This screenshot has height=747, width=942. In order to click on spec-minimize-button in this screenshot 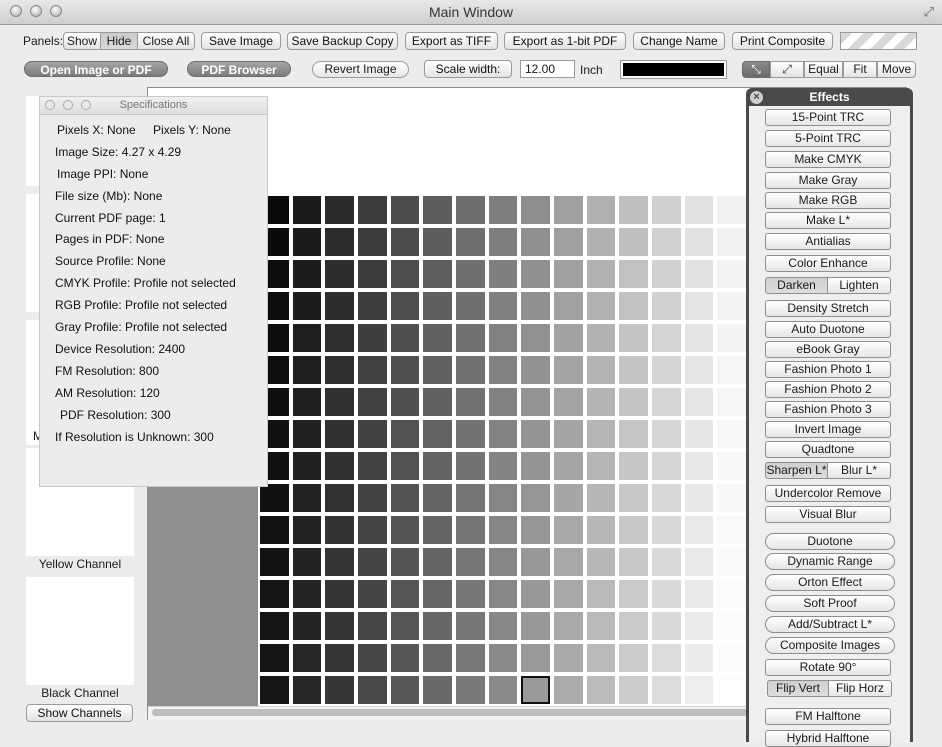, I will do `click(68, 105)`.